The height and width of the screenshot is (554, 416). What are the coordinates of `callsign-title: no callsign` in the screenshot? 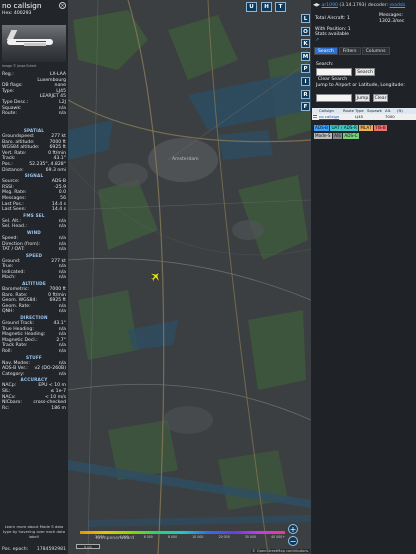 It's located at (22, 5).